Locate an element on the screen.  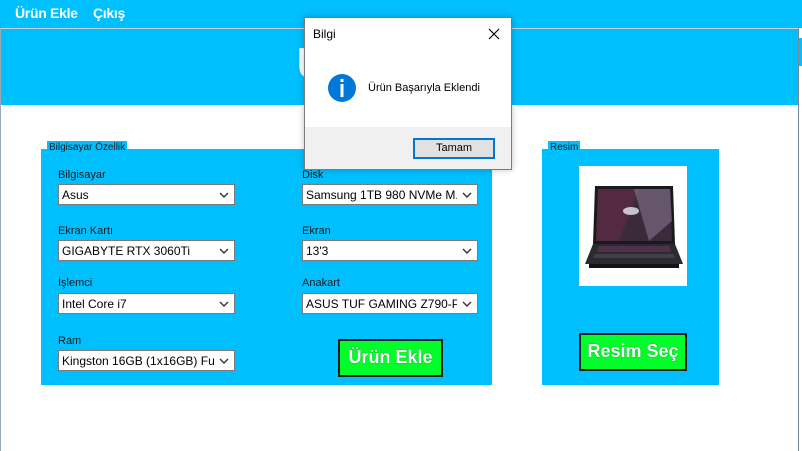
image-group-bottom-line is located at coordinates (630, 387).